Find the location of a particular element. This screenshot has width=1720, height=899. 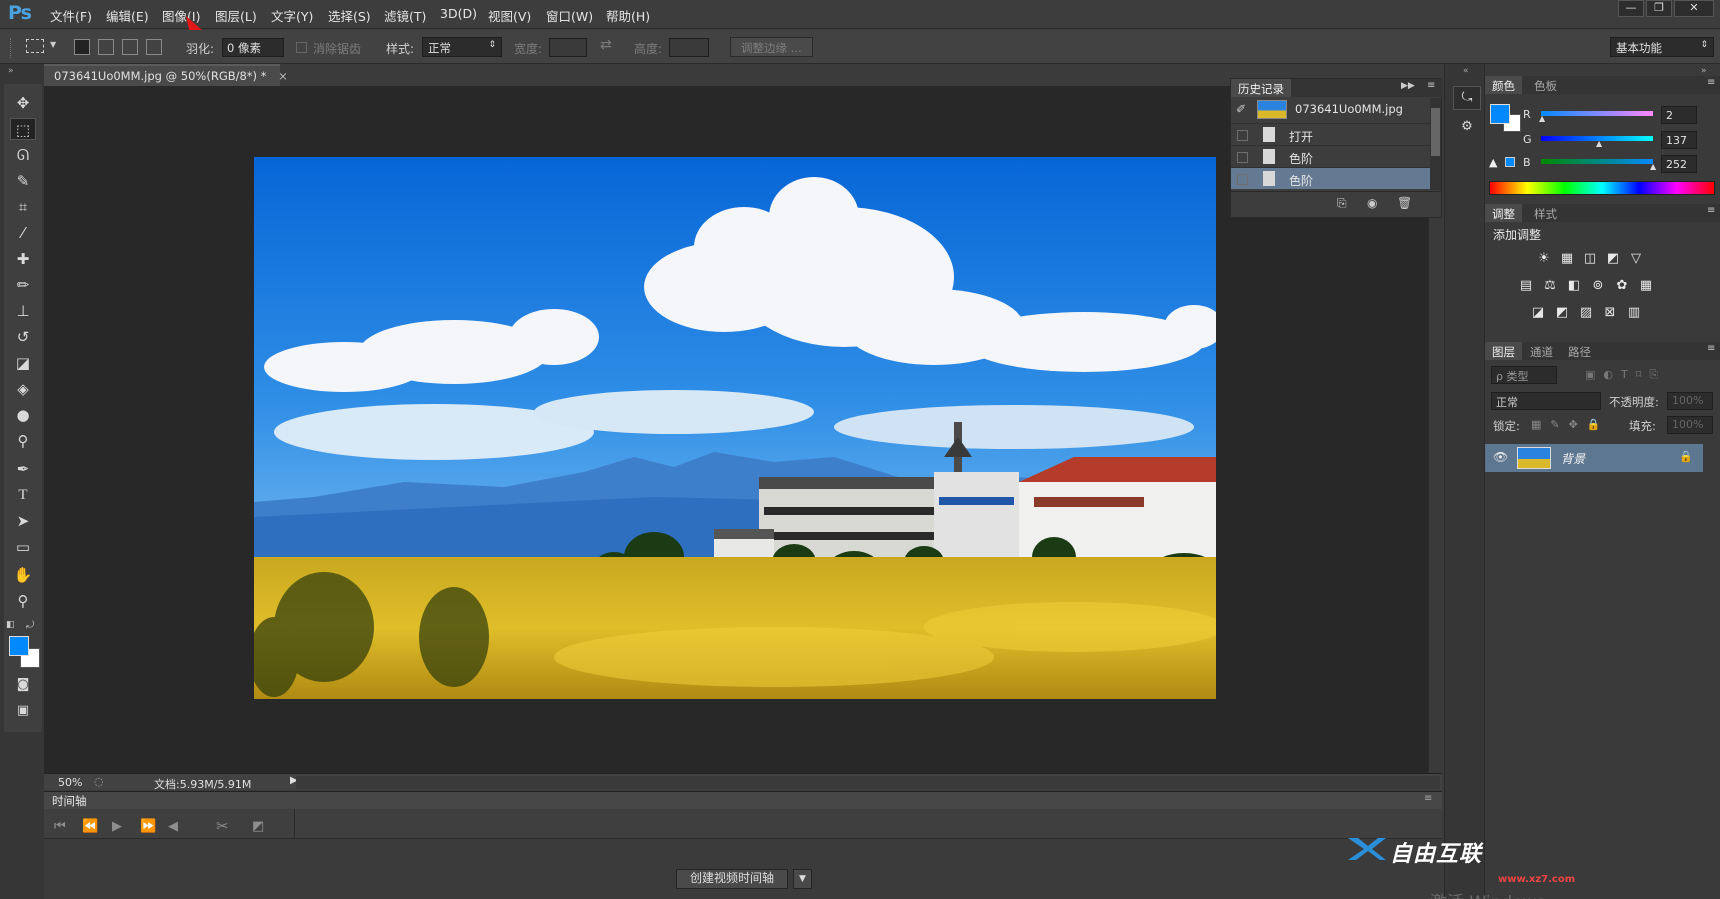

play-icon: ▶ is located at coordinates (117, 826).